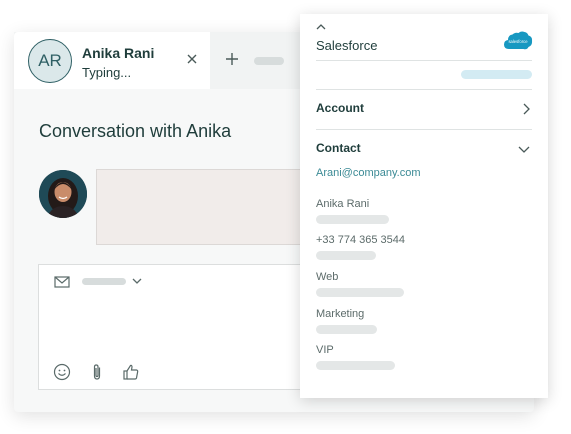 The image size is (571, 434). What do you see at coordinates (327, 277) in the screenshot?
I see `contact-source-value: Web` at bounding box center [327, 277].